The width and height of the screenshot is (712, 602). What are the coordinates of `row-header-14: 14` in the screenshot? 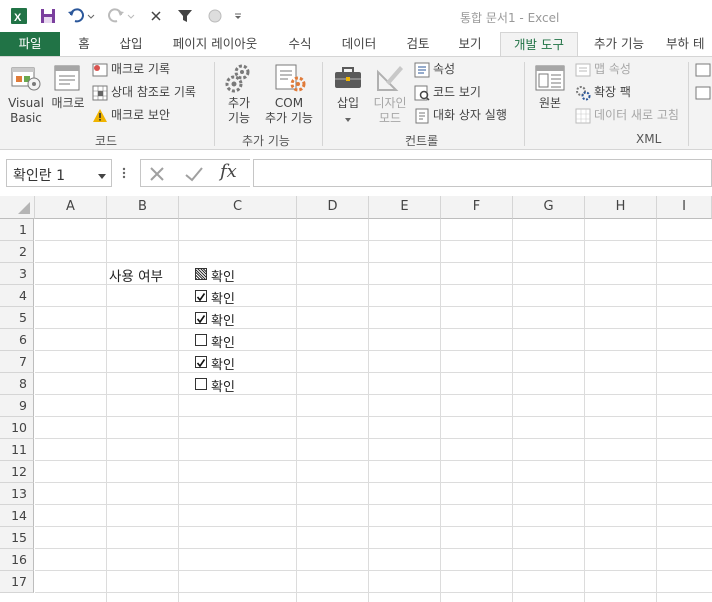 It's located at (17, 516).